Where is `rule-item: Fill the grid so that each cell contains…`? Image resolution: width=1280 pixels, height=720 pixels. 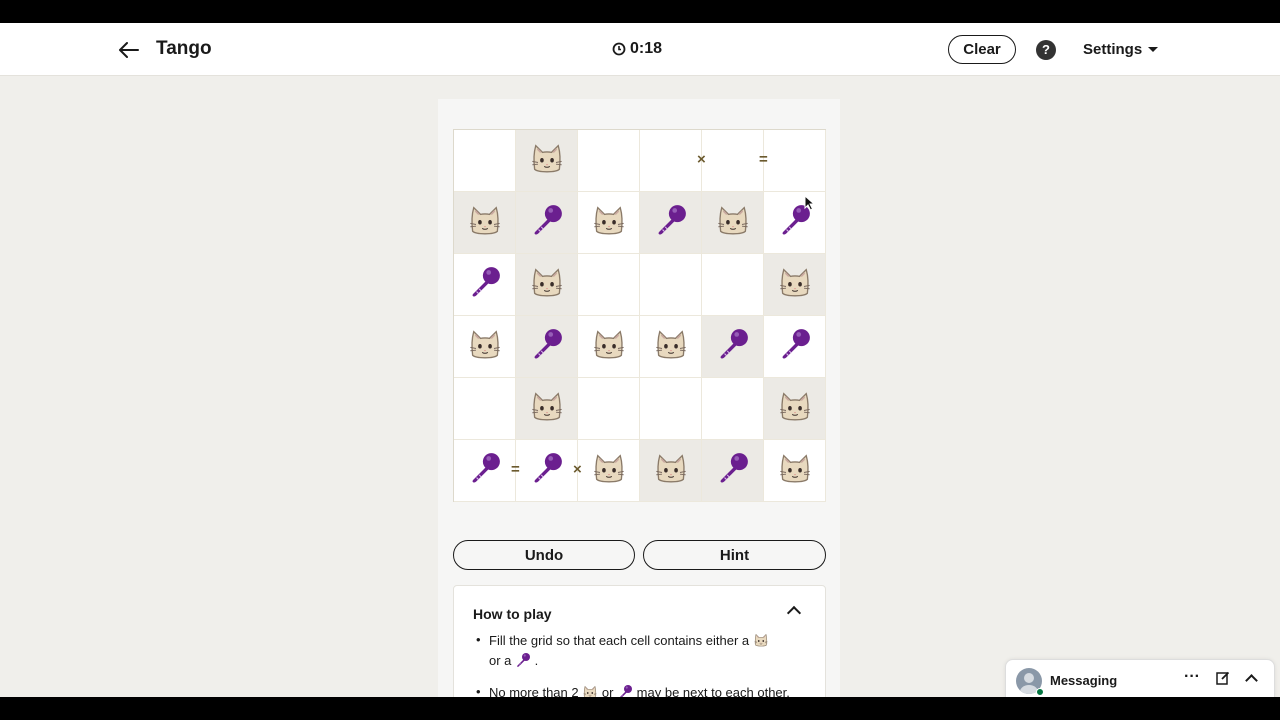 rule-item: Fill the grid so that each cell contains… is located at coordinates (638, 652).